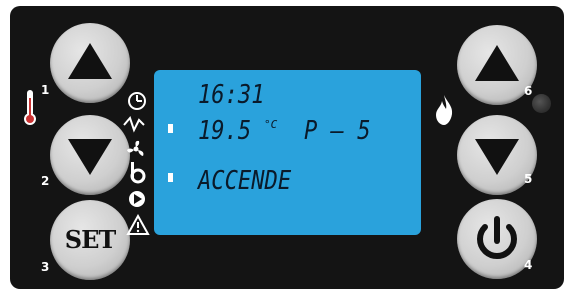 Image resolution: width=574 pixels, height=289 pixels. I want to click on spark-icon, so click(134, 124).